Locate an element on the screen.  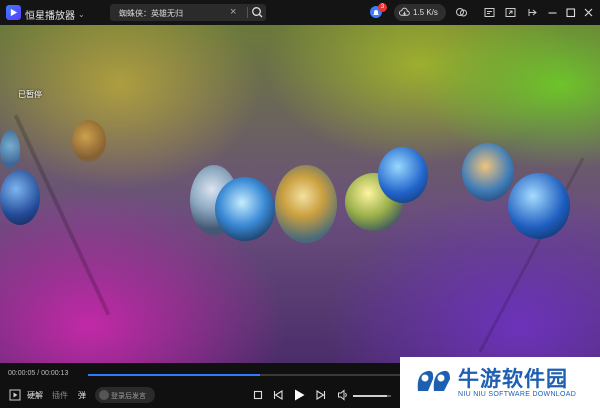
volume-slider is located at coordinates (372, 396).